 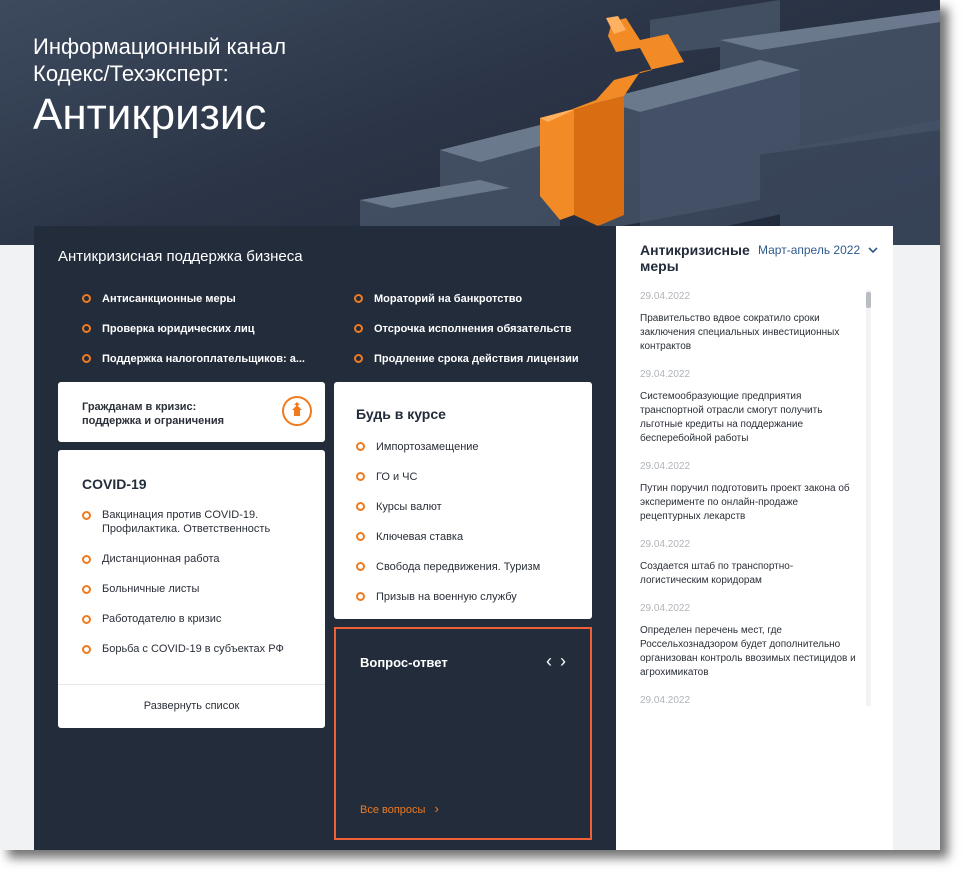 I want to click on stay-informed-title: Будь в курсе, so click(x=401, y=414).